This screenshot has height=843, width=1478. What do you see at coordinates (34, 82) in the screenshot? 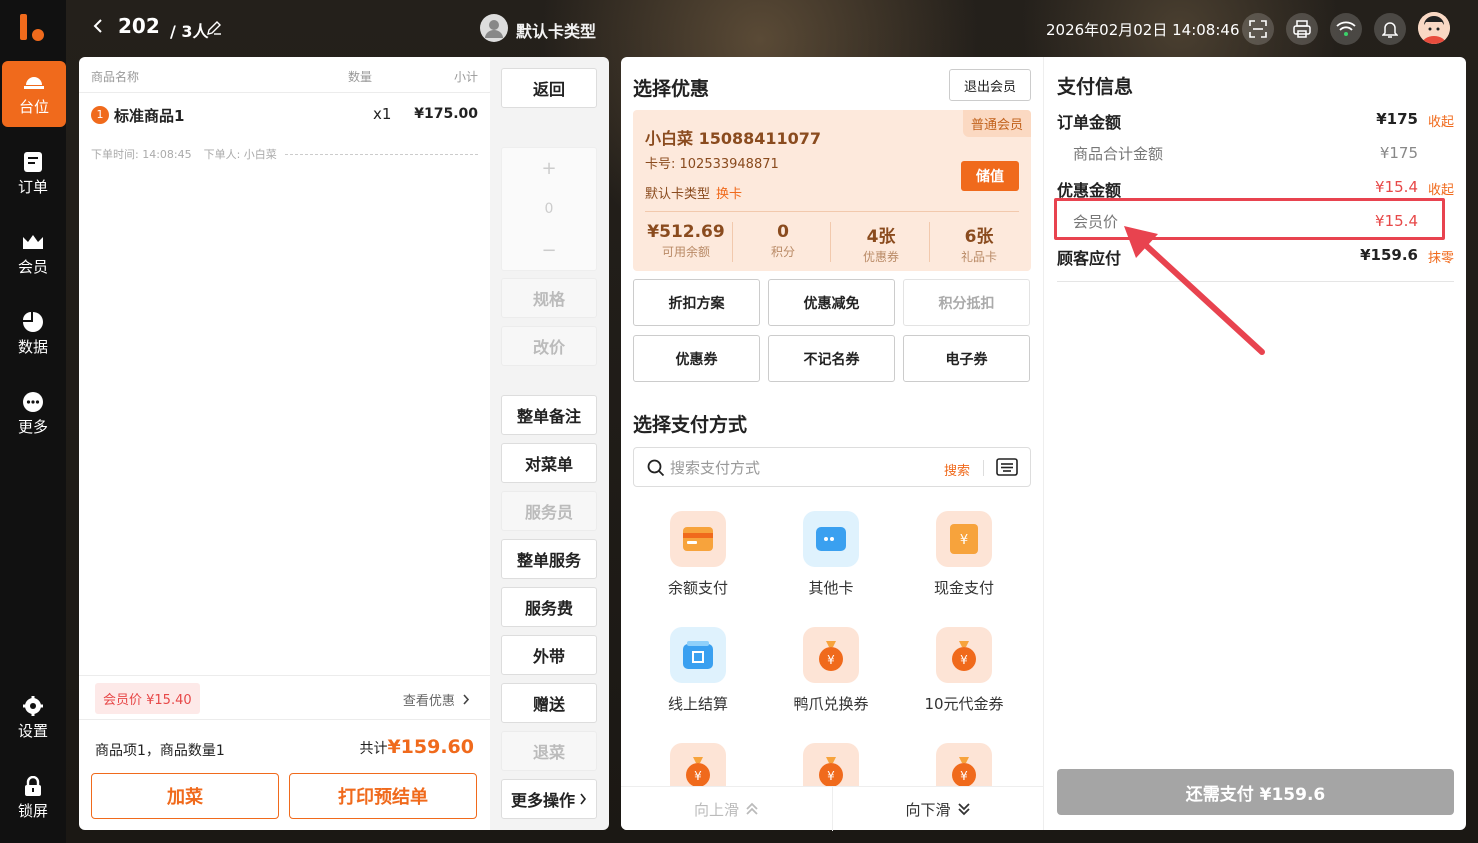
I see `table-icon` at bounding box center [34, 82].